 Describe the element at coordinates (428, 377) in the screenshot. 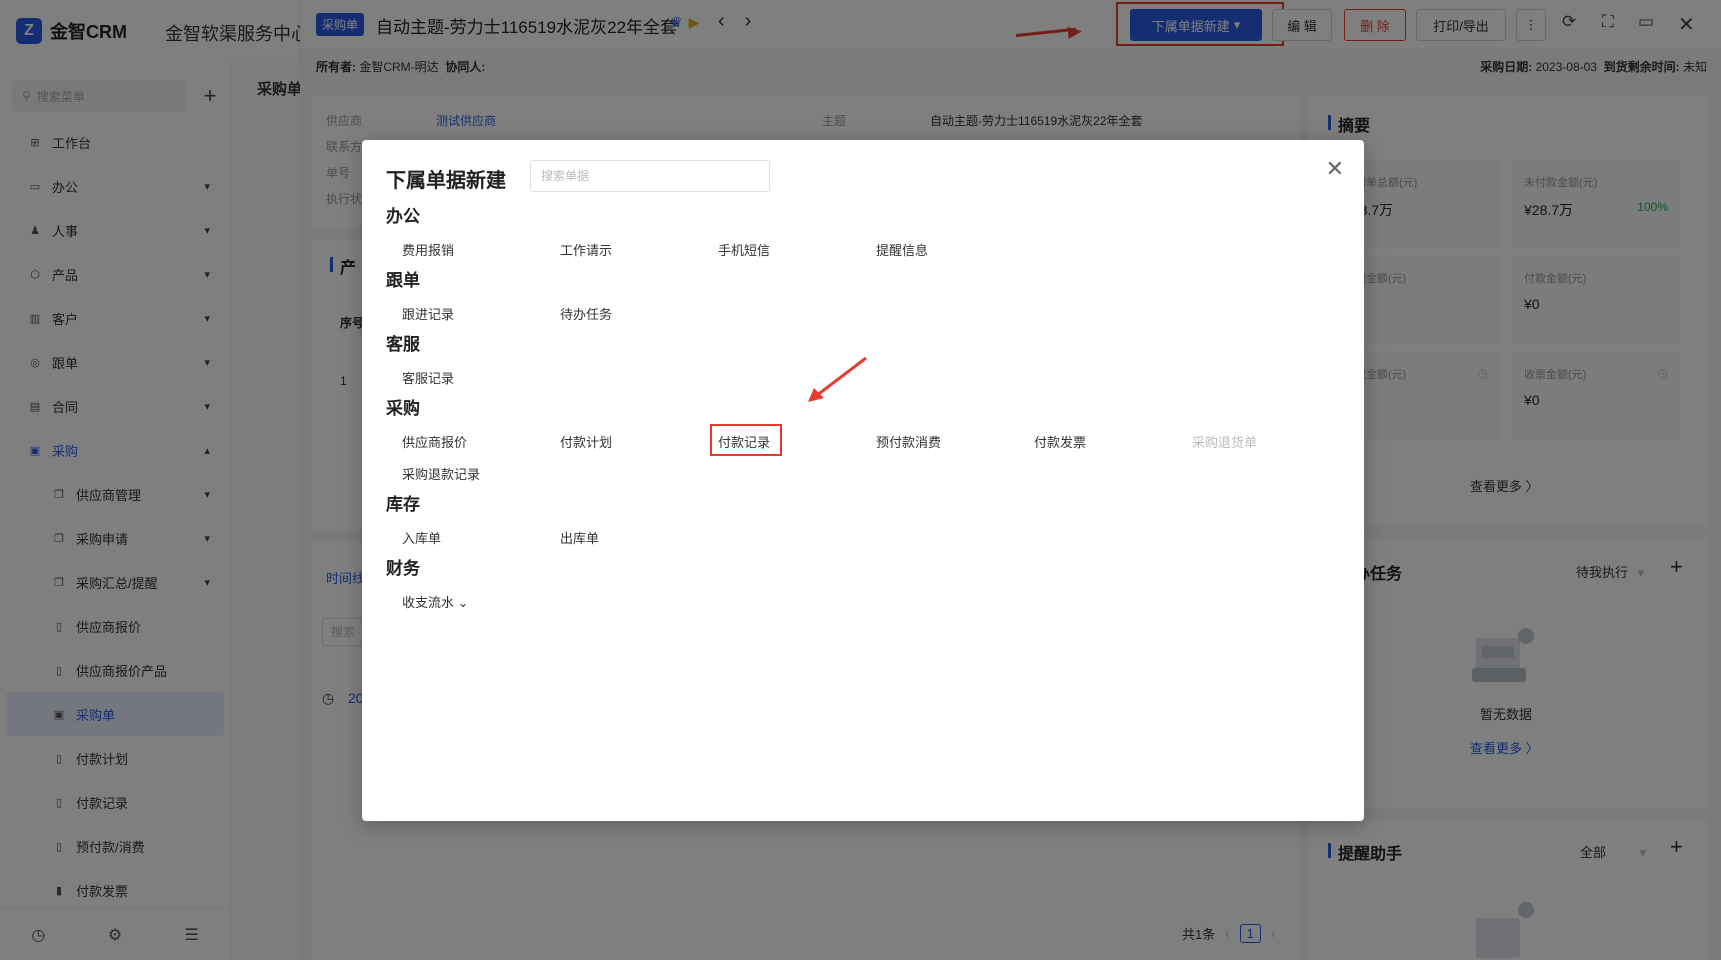

I see `option-service-record: 客服记录` at that location.